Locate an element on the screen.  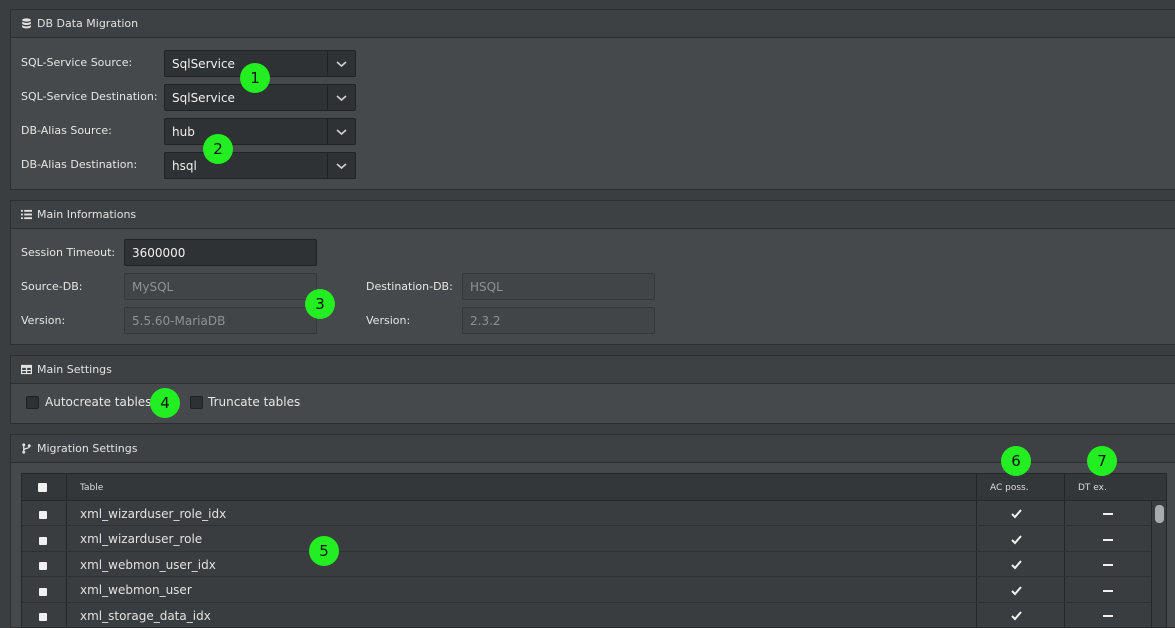
table-name: xml_wizarduser_role is located at coordinates (141, 539).